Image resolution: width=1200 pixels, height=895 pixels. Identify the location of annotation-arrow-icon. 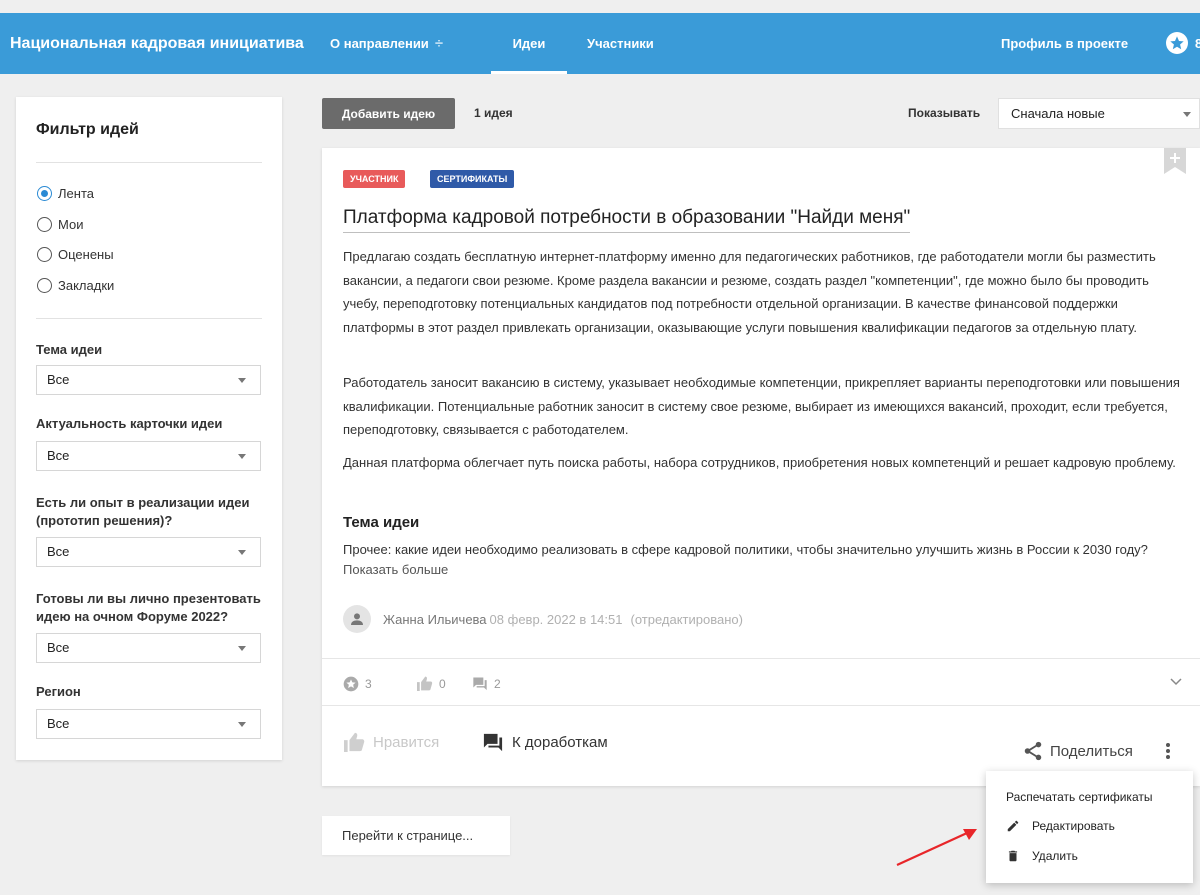
(936, 848).